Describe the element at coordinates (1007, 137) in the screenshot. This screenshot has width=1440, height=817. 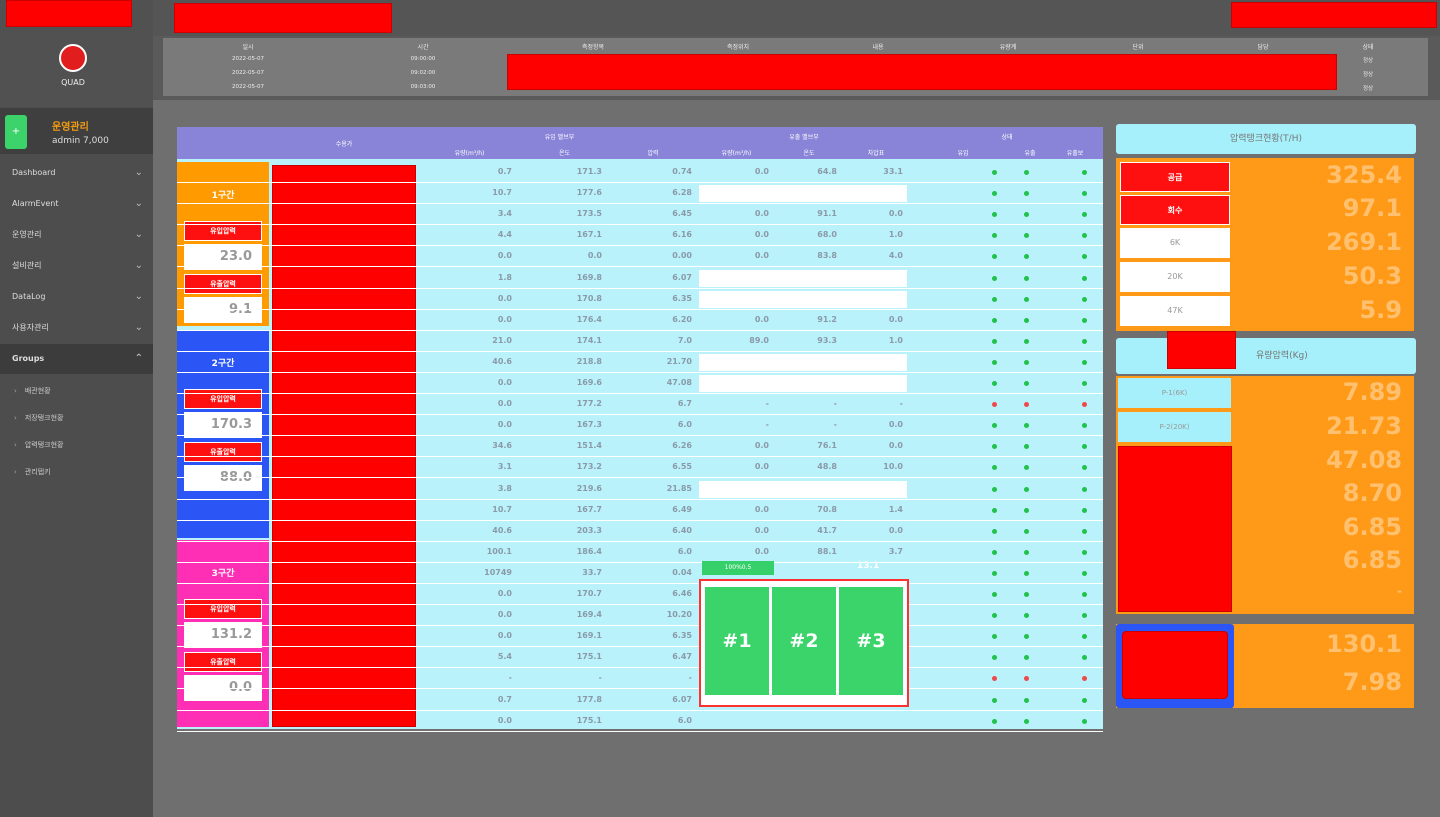
I see `header-group-status: 상태` at that location.